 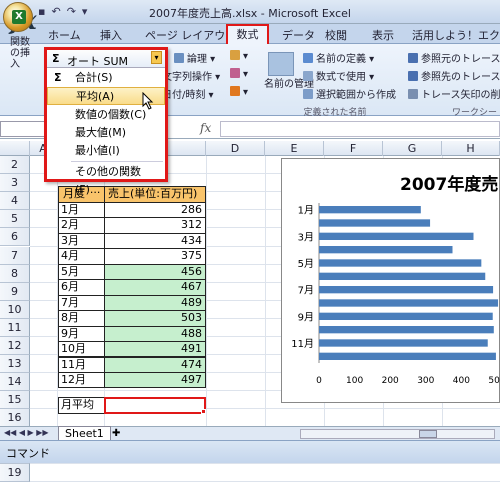 I want to click on month-cell: 10月, so click(x=81, y=349).